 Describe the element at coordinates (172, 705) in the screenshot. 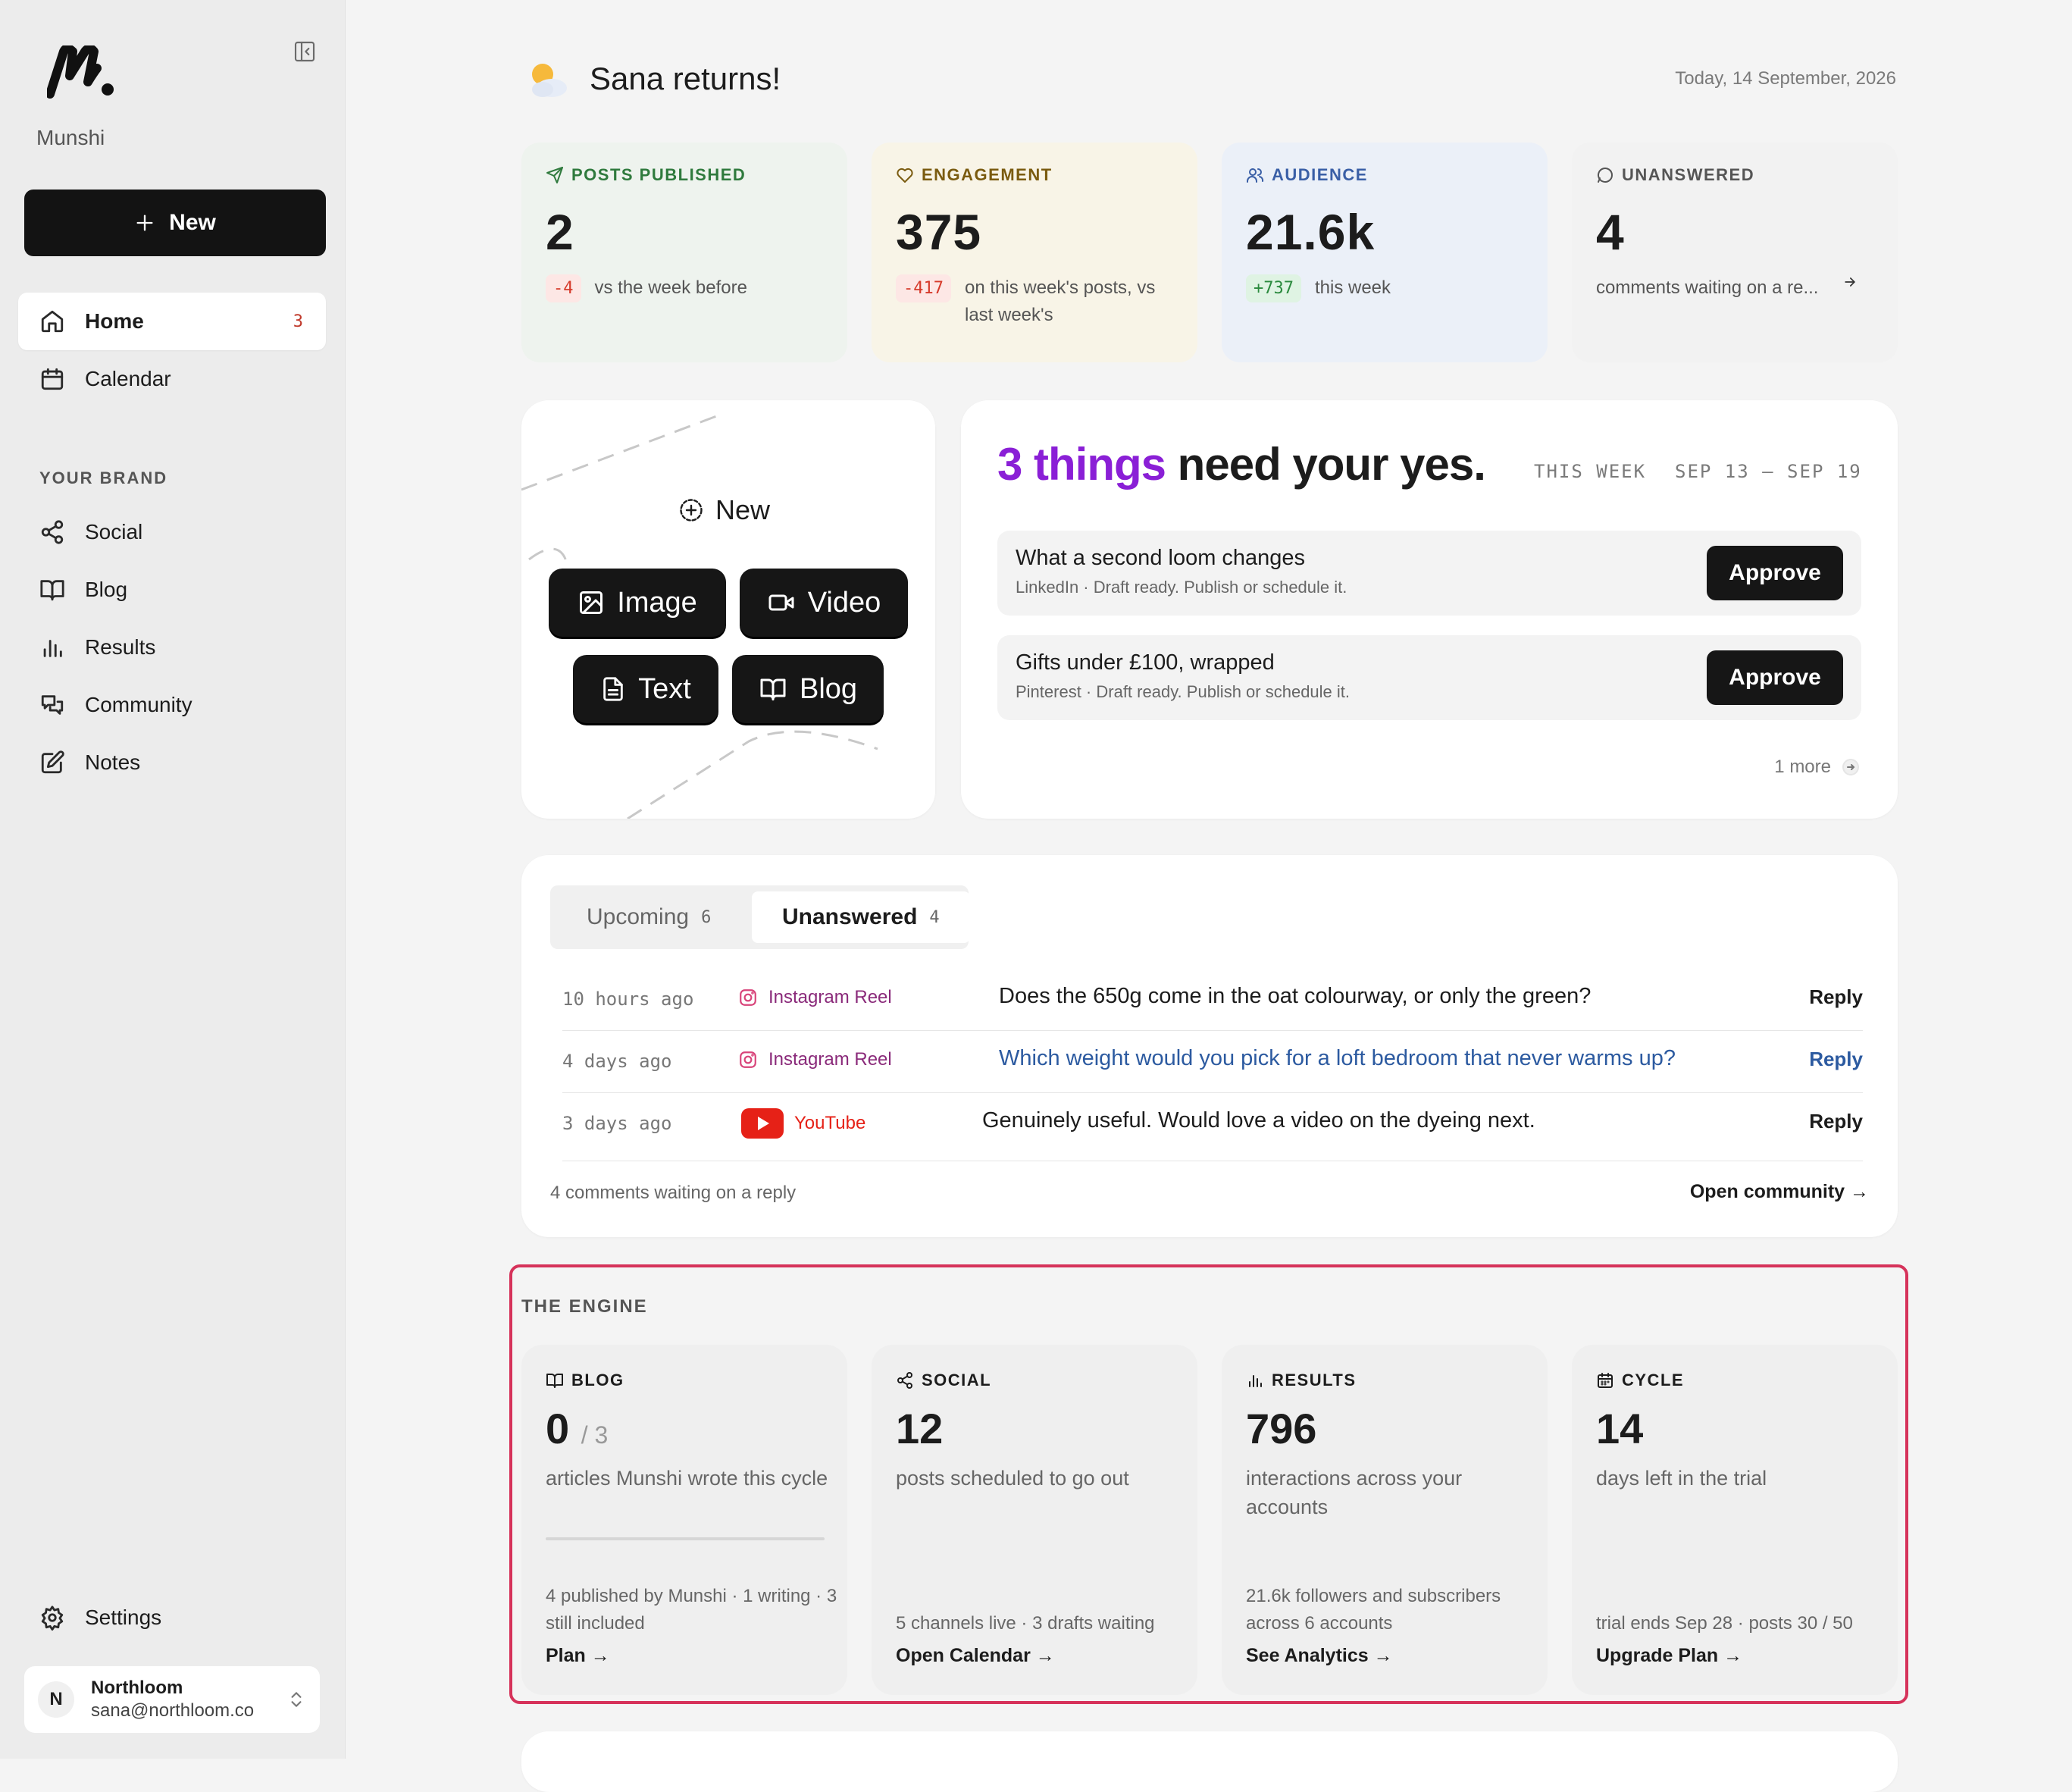

I see `sidebar-item-community: Community` at that location.